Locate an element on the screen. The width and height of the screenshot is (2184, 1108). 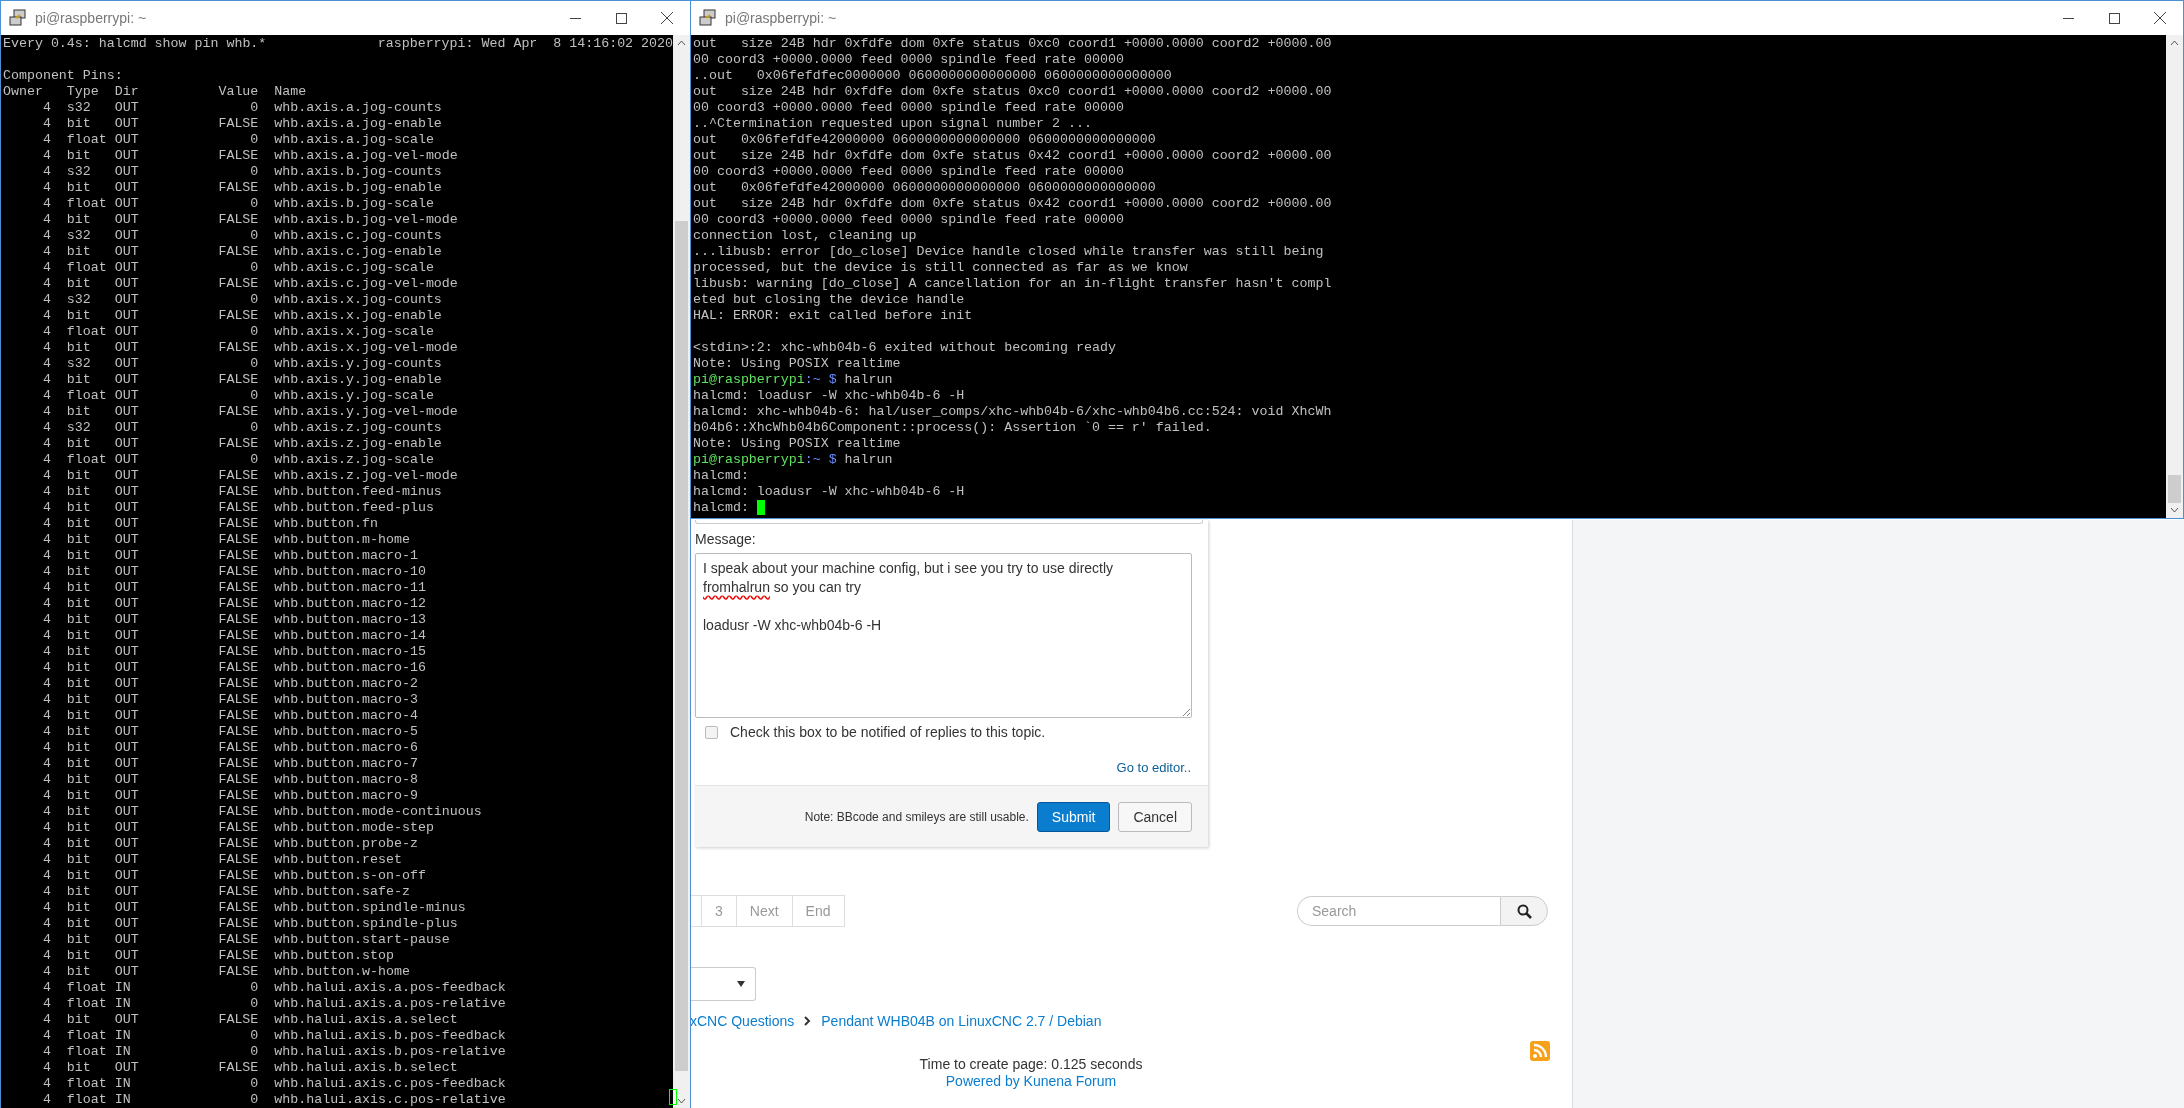
chevron-up-icon is located at coordinates (681, 43).